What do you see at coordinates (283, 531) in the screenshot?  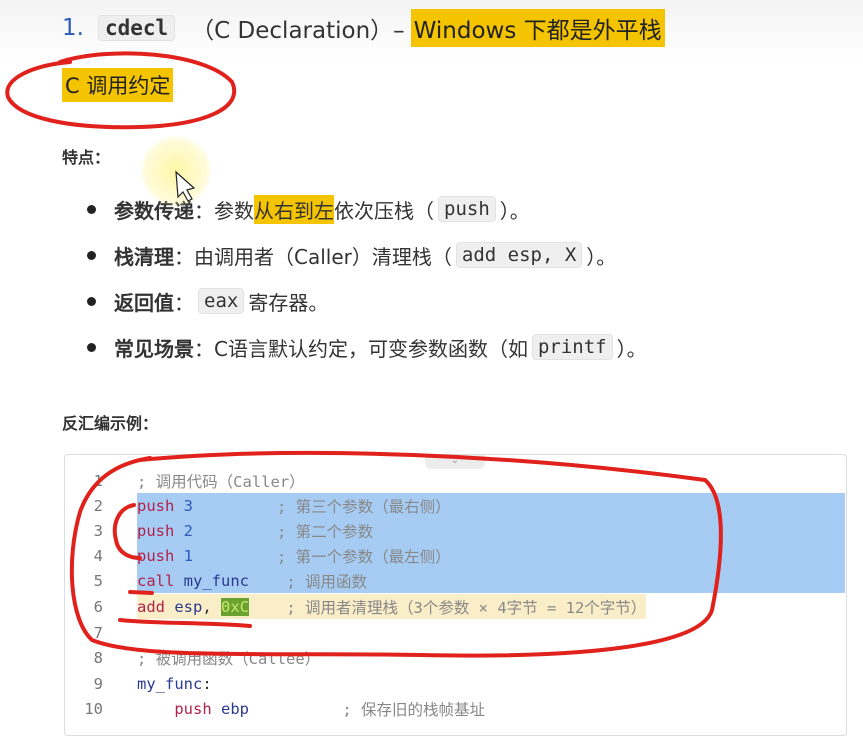 I see `code-token: ; 第二个参数` at bounding box center [283, 531].